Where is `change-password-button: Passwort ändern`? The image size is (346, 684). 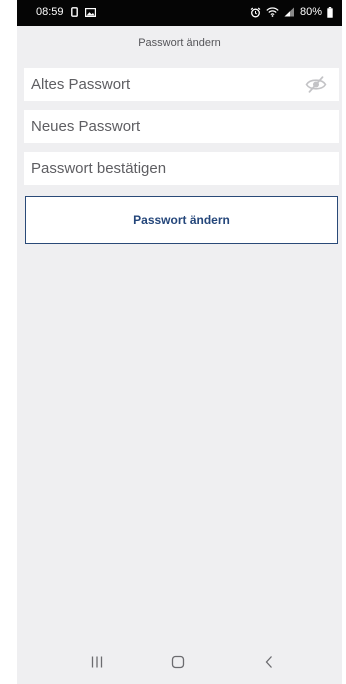
change-password-button: Passwort ändern is located at coordinates (181, 220).